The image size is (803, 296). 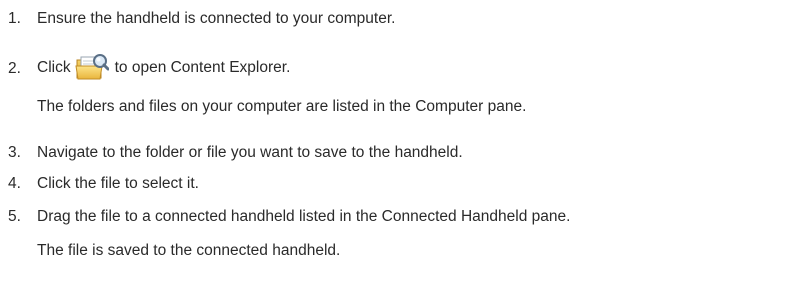 I want to click on step-number: 1., so click(x=14, y=18).